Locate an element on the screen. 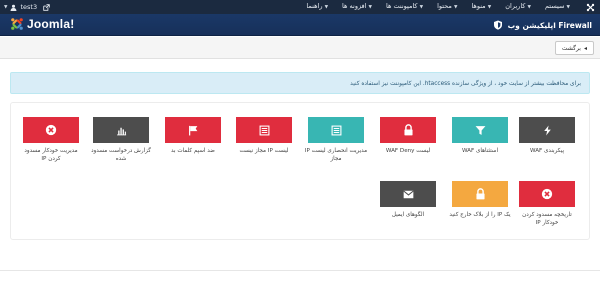  tile-unblock-ip-label: یک IP را از بلاک خارج کنید is located at coordinates (480, 215).